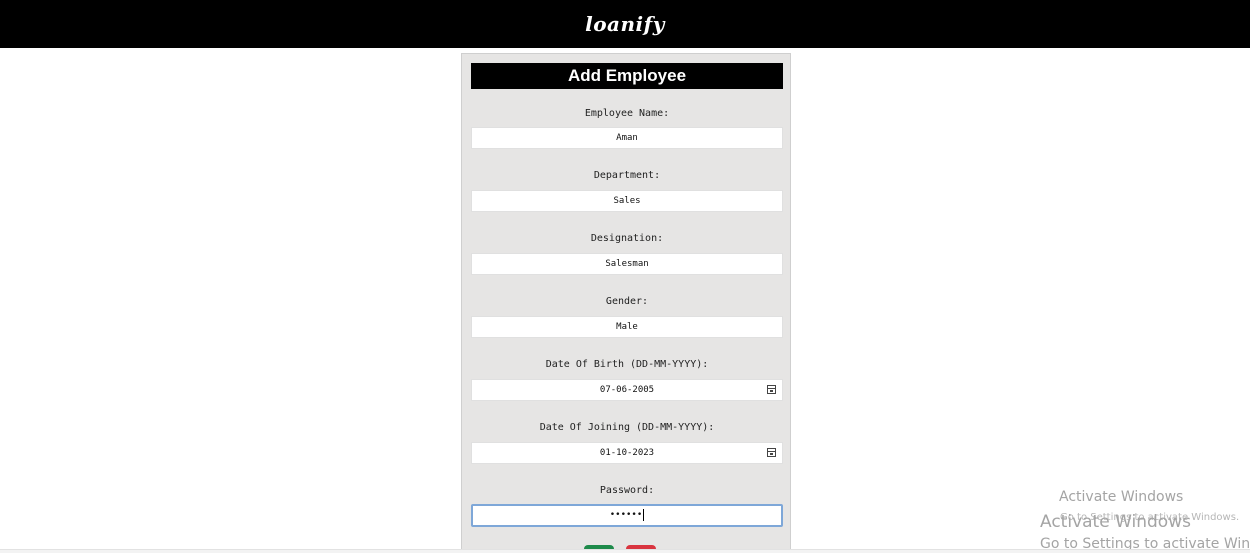 The width and height of the screenshot is (1250, 553). I want to click on text-caret, so click(644, 514).